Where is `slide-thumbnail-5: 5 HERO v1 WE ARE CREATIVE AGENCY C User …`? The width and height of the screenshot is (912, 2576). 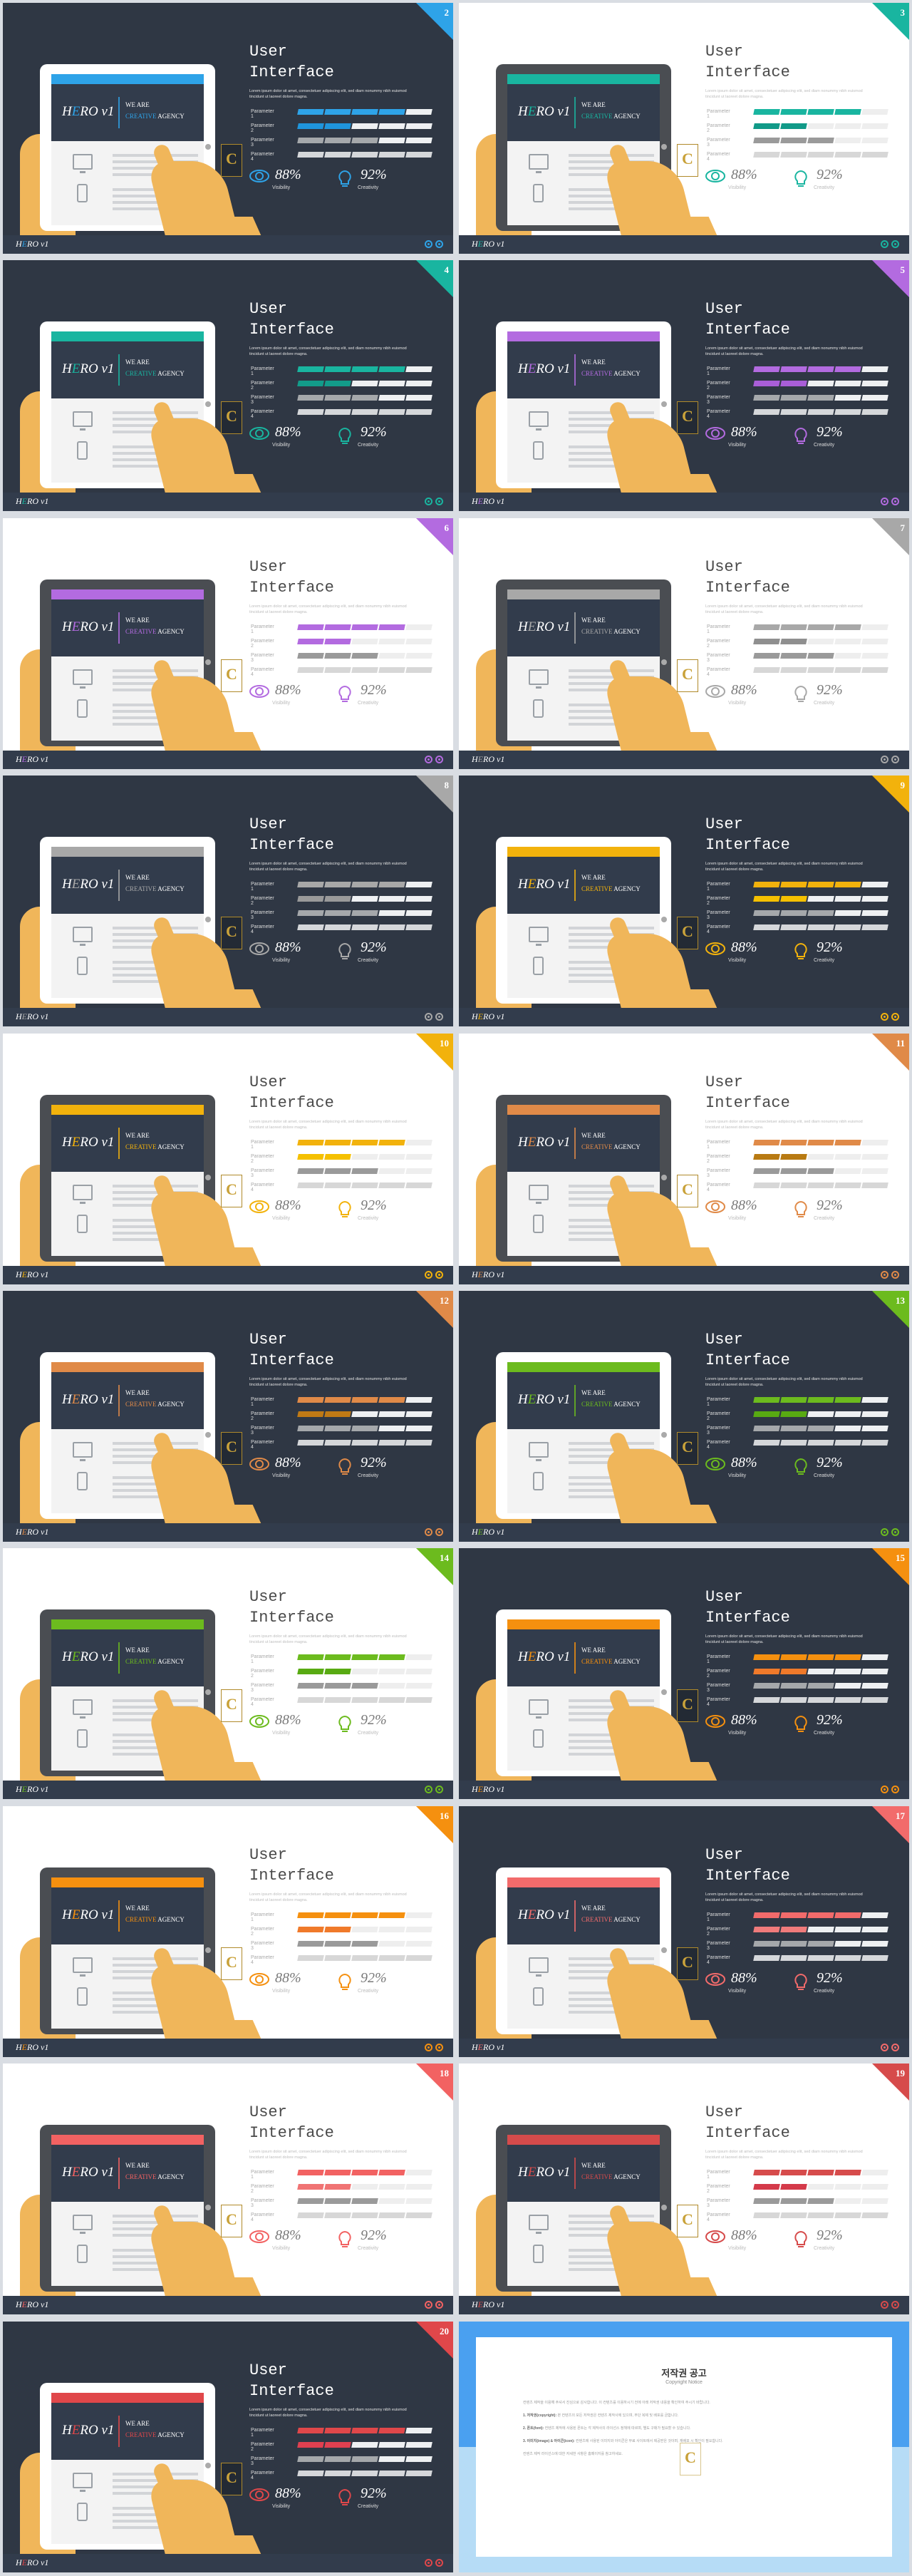
slide-thumbnail-5: 5 HERO v1 WE ARE CREATIVE AGENCY C User … is located at coordinates (684, 386).